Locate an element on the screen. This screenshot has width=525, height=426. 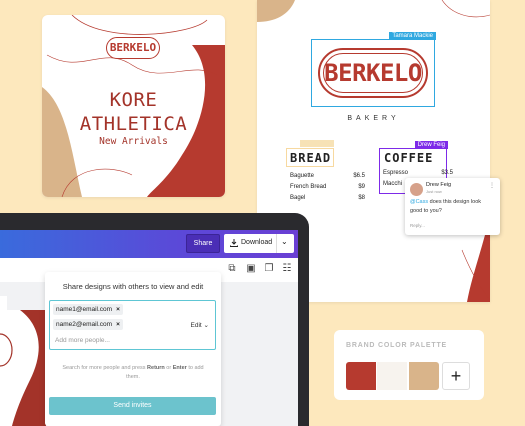
brand-color-palette: BRAND COLOR PALETTE + is located at coordinates (409, 365).